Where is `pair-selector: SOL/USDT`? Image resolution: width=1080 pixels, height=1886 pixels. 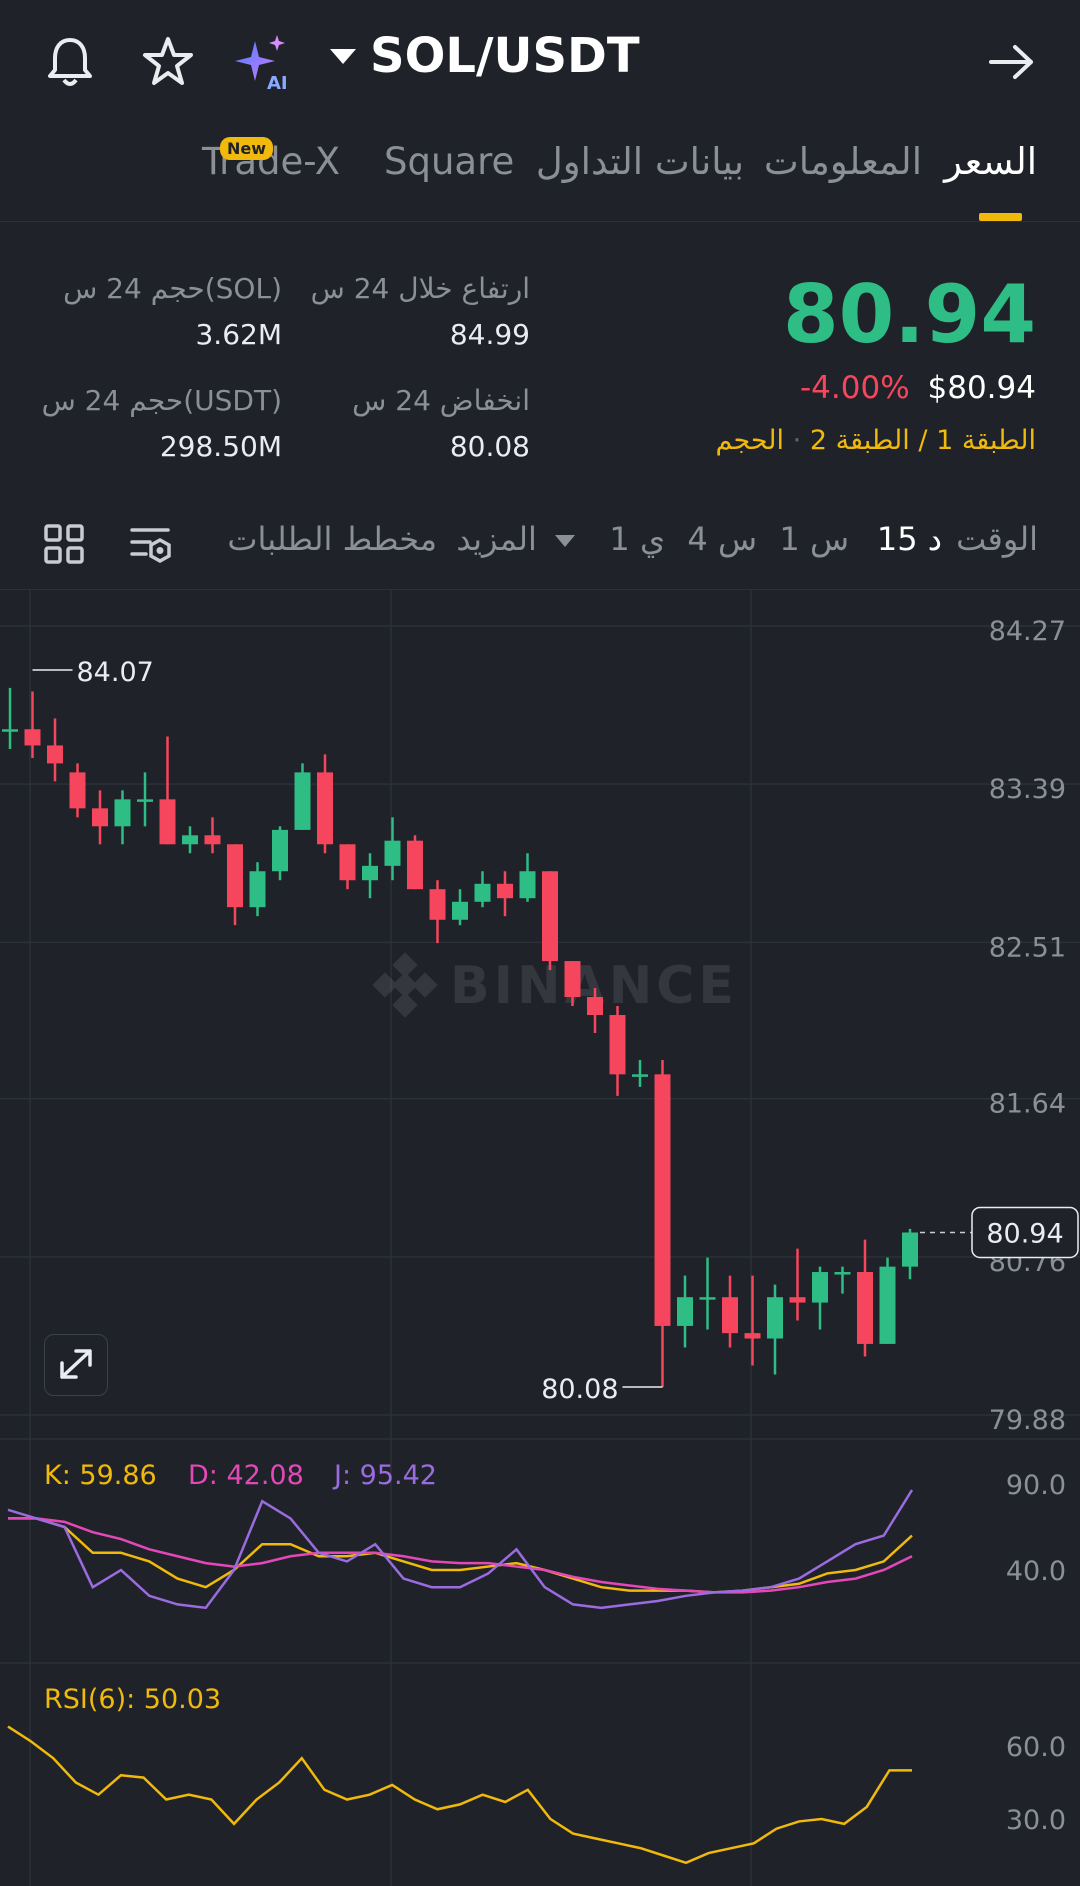
pair-selector: SOL/USDT is located at coordinates (485, 56).